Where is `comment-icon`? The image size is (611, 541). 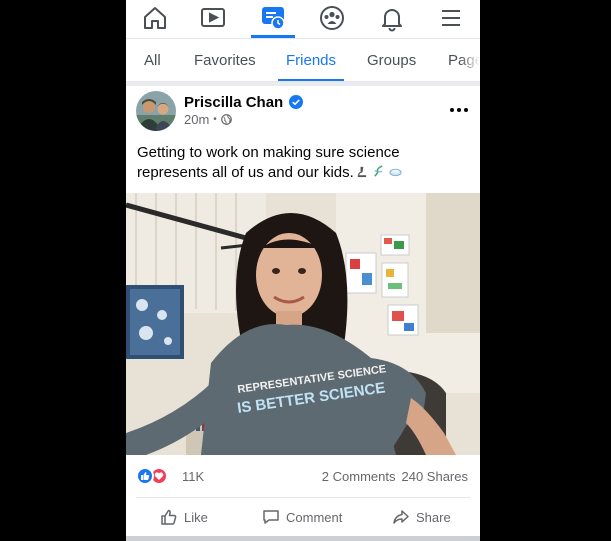 comment-icon is located at coordinates (271, 517).